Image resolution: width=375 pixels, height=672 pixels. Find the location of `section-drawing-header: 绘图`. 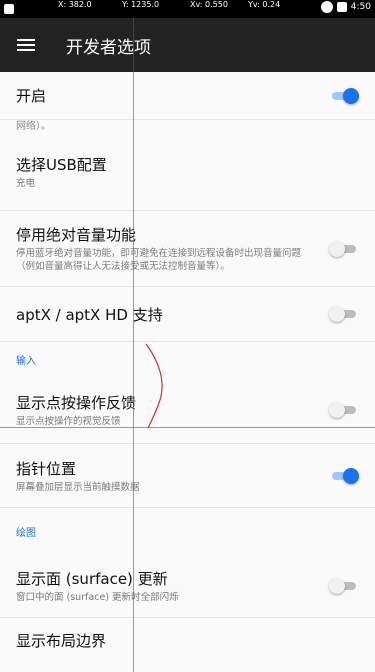

section-drawing-header: 绘图 is located at coordinates (26, 533).